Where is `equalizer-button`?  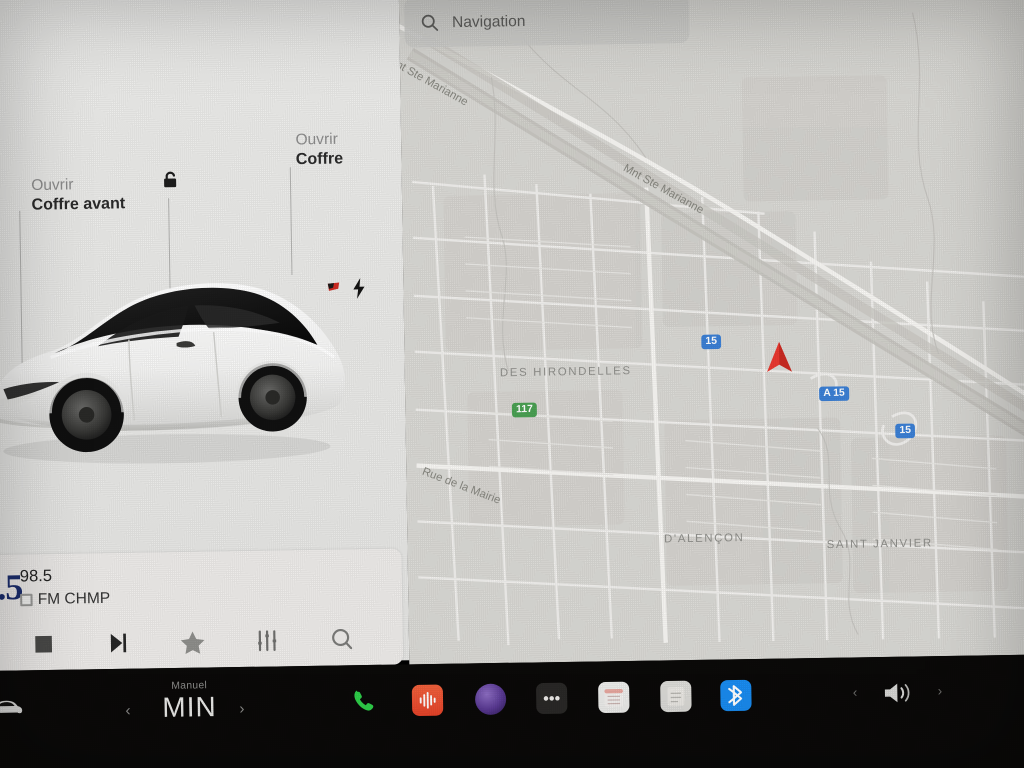
equalizer-button is located at coordinates (267, 641).